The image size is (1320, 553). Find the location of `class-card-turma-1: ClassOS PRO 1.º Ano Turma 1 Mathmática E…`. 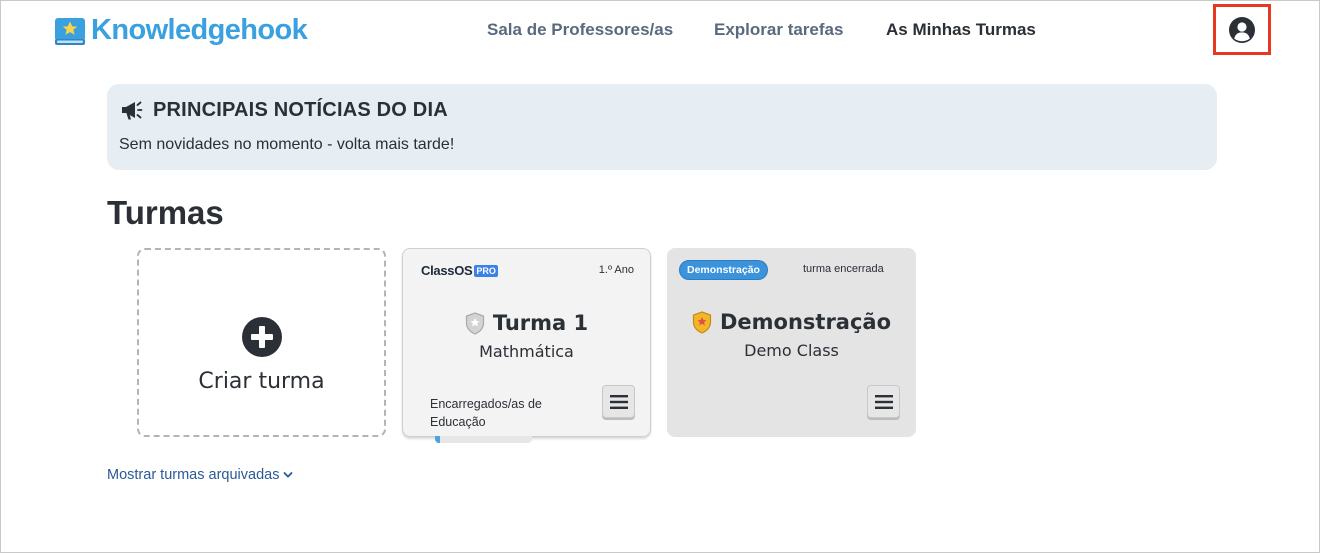

class-card-turma-1: ClassOS PRO 1.º Ano Turma 1 Mathmática E… is located at coordinates (526, 342).